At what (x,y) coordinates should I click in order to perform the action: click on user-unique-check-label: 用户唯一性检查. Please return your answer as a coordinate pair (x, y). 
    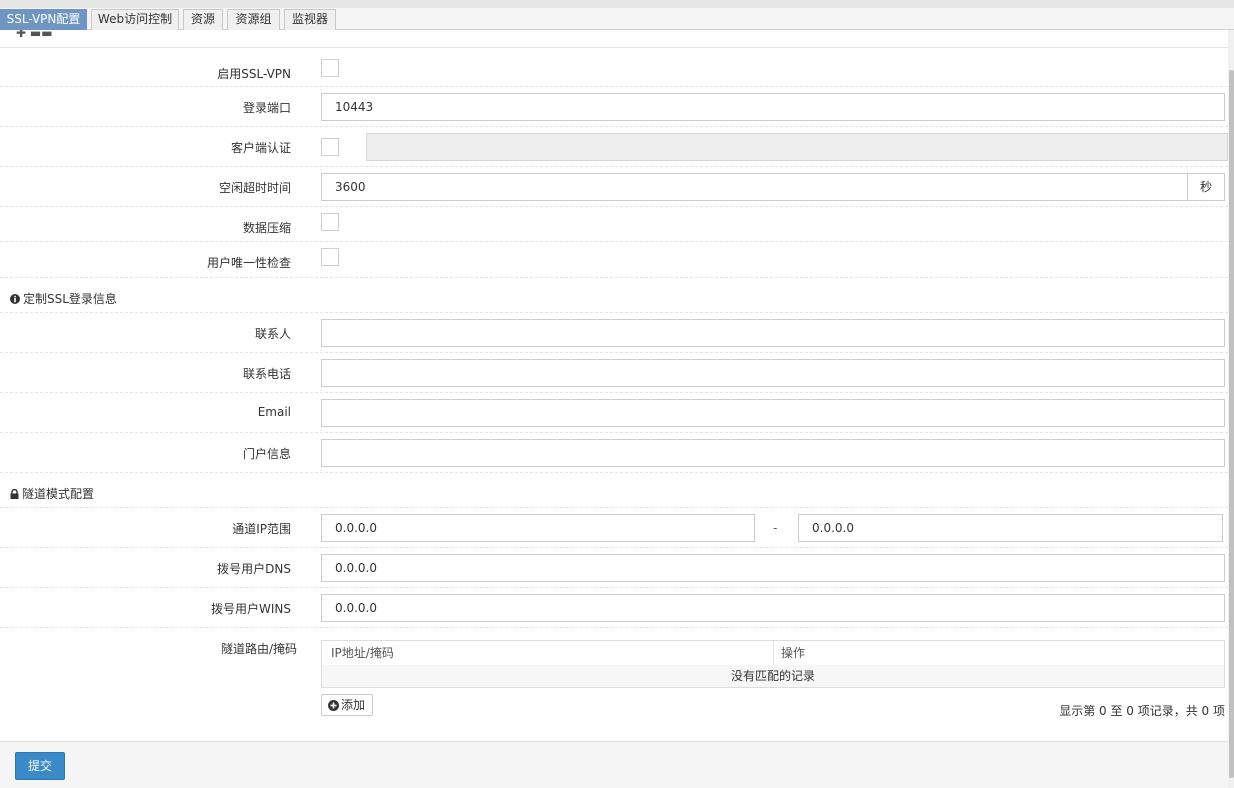
    Looking at the image, I should click on (248, 263).